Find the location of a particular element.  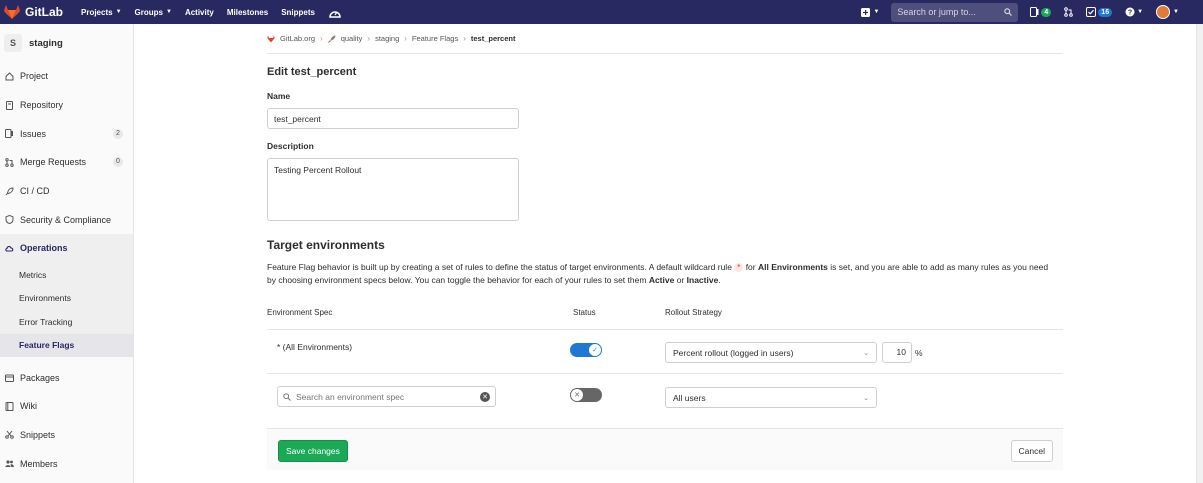

rocket-icon is located at coordinates (9, 191).